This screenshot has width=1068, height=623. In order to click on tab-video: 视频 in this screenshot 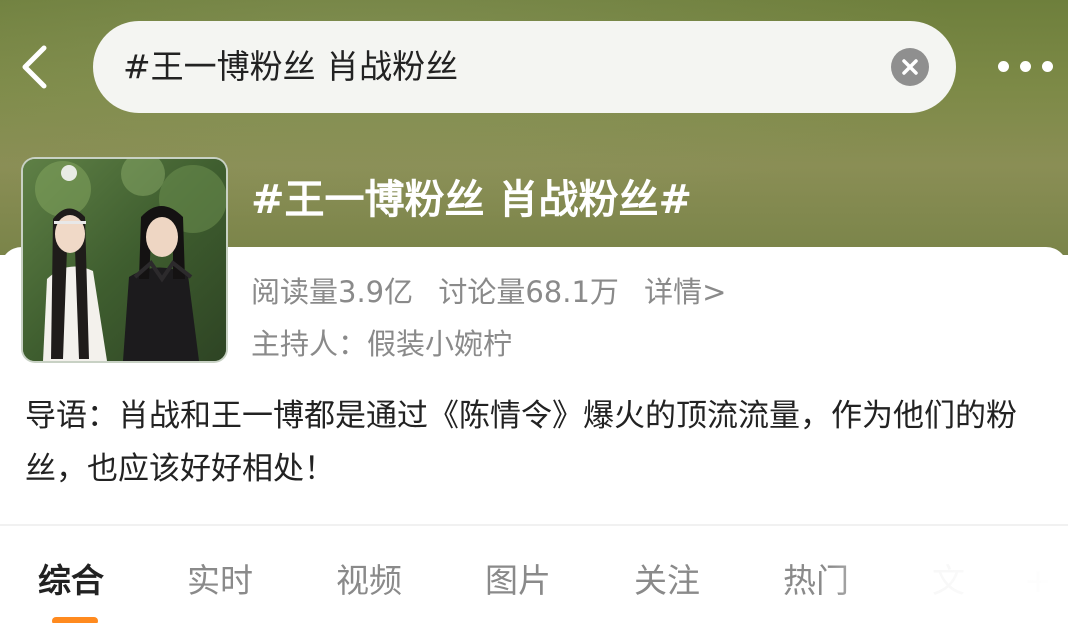, I will do `click(369, 581)`.